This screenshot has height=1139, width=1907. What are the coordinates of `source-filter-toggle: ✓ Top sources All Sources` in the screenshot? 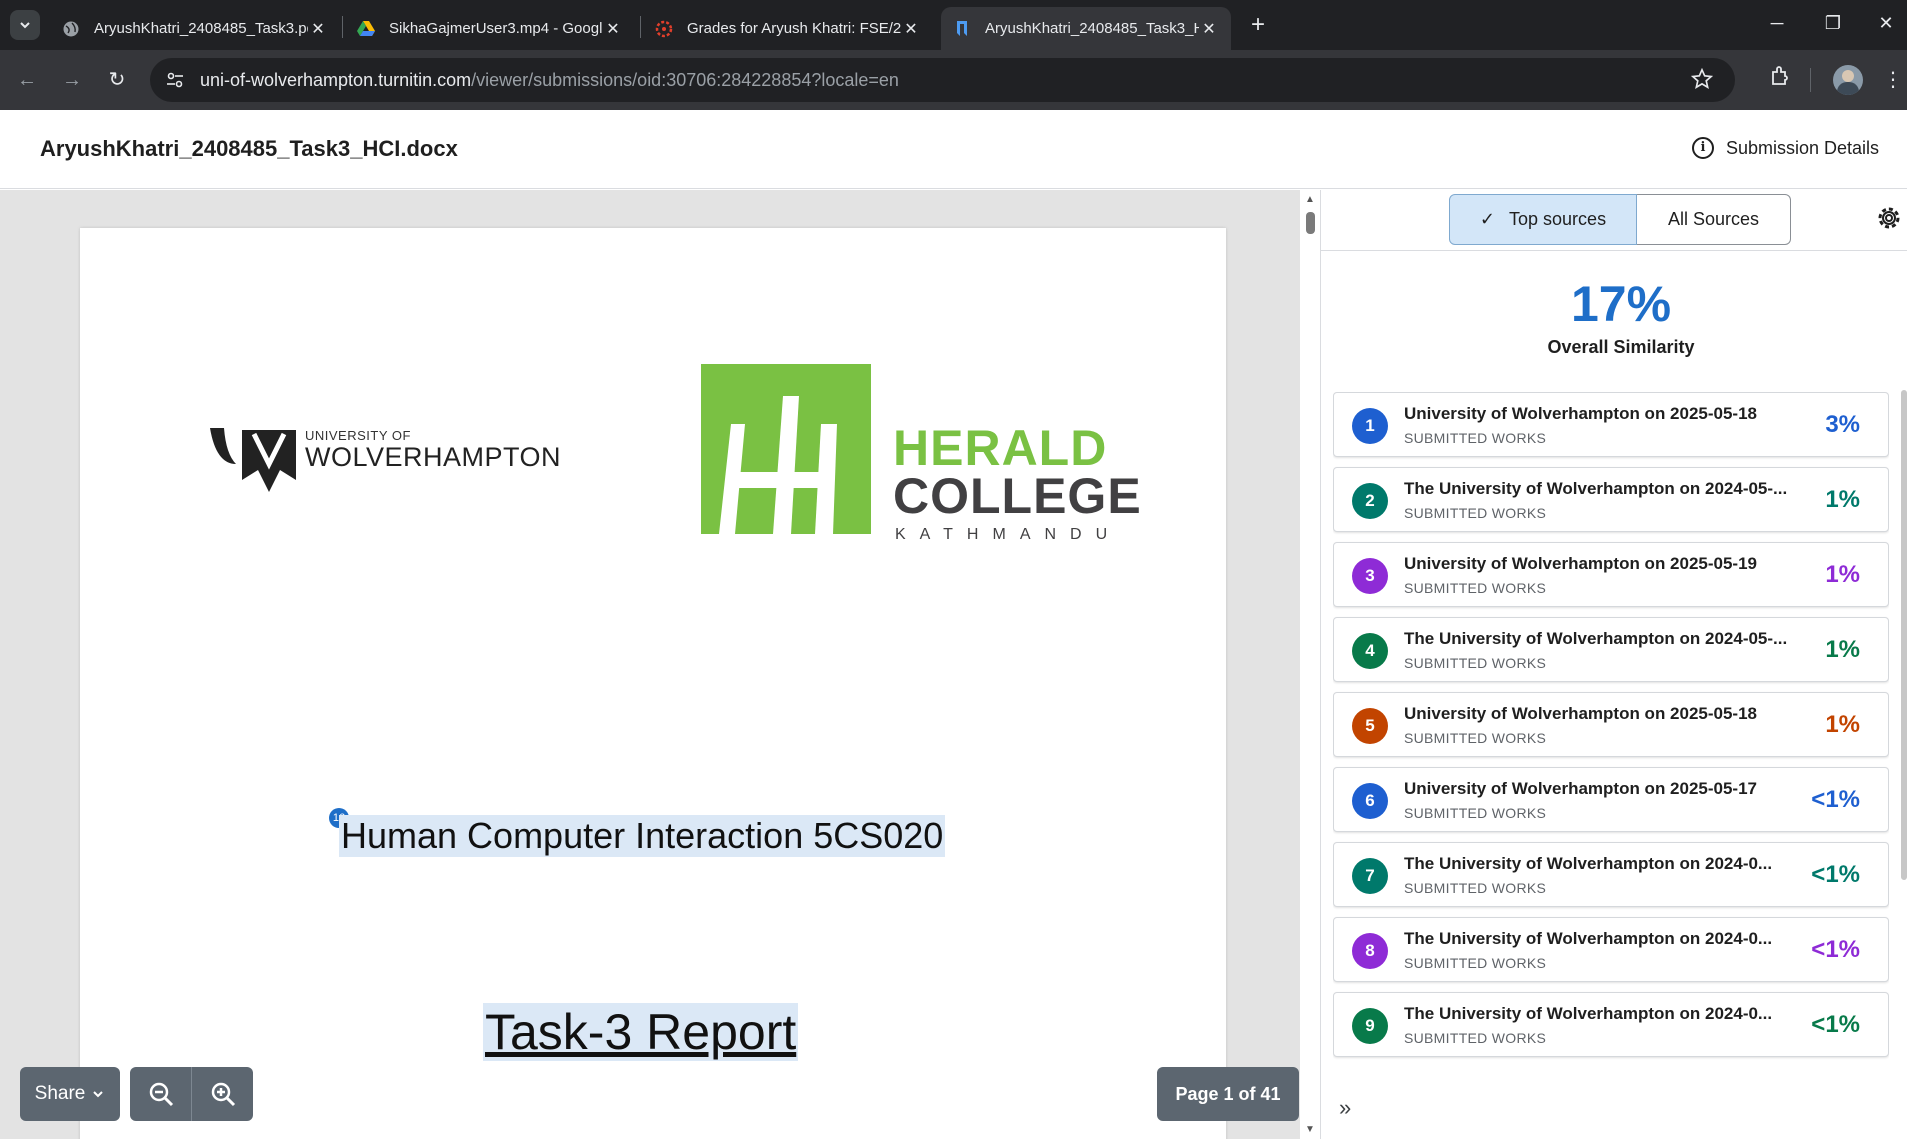 It's located at (1620, 219).